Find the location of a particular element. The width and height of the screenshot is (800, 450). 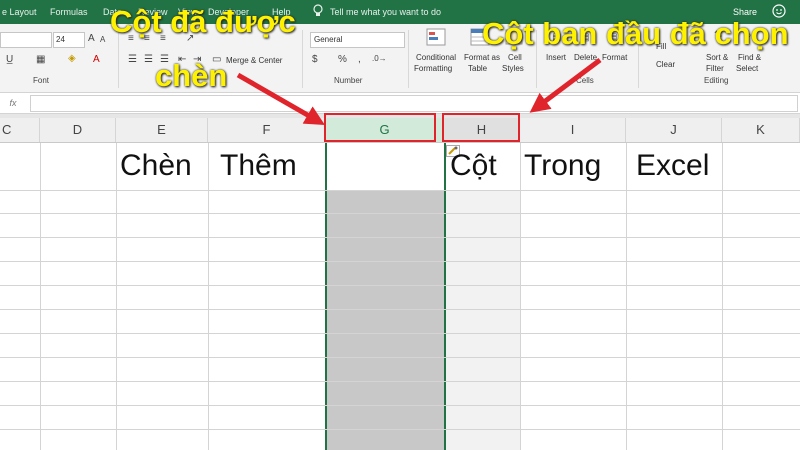

arrow-to-column-h is located at coordinates (565, 85).